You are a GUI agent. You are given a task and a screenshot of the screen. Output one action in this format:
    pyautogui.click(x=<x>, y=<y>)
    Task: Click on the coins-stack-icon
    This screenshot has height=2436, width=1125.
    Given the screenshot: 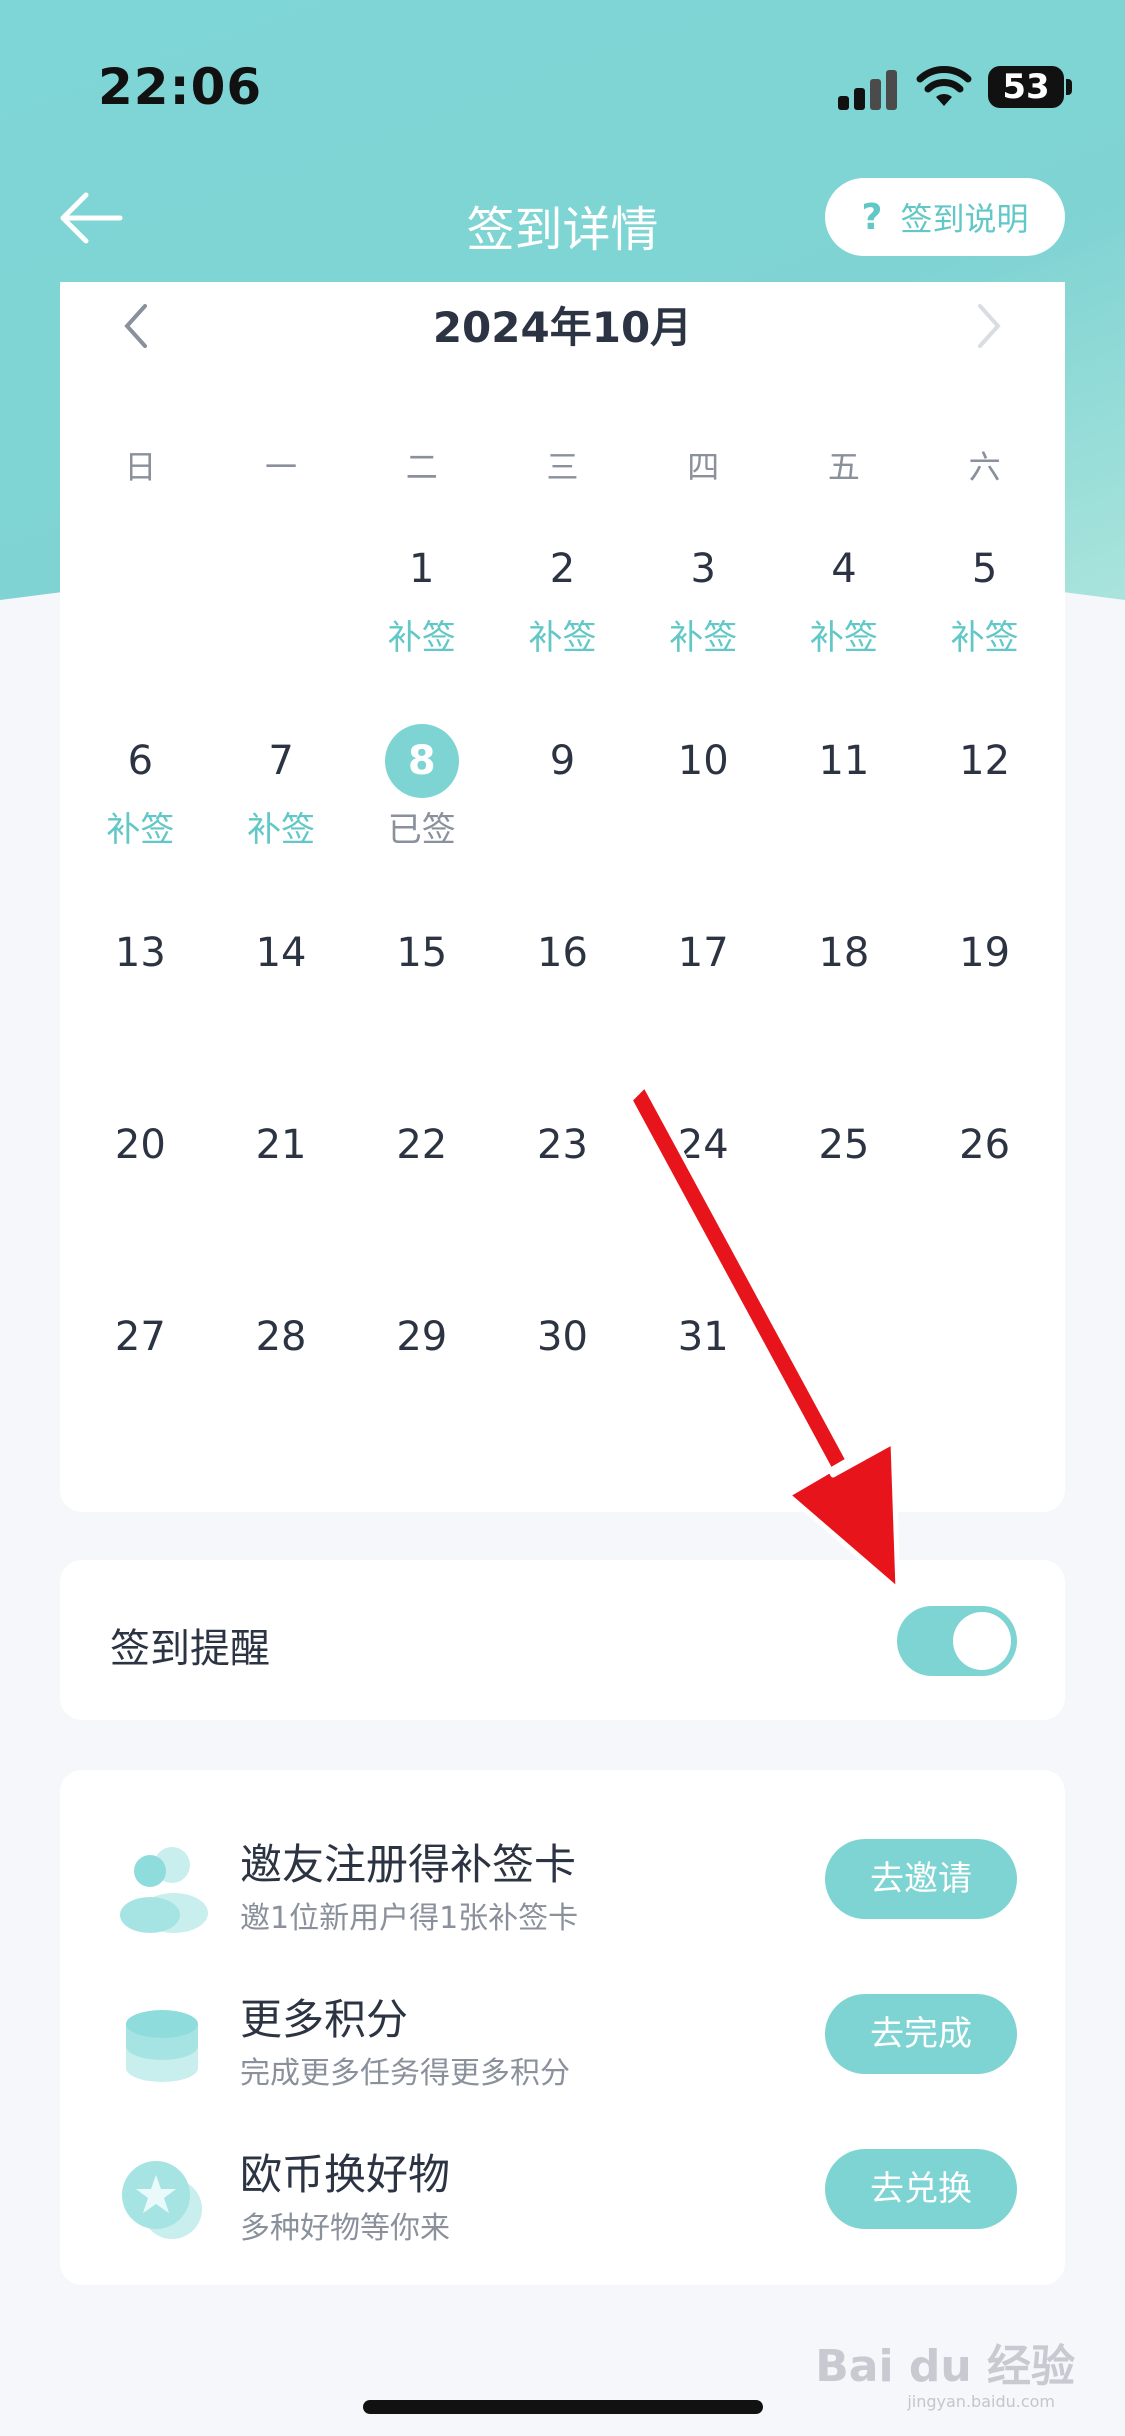 What is the action you would take?
    pyautogui.click(x=162, y=2046)
    